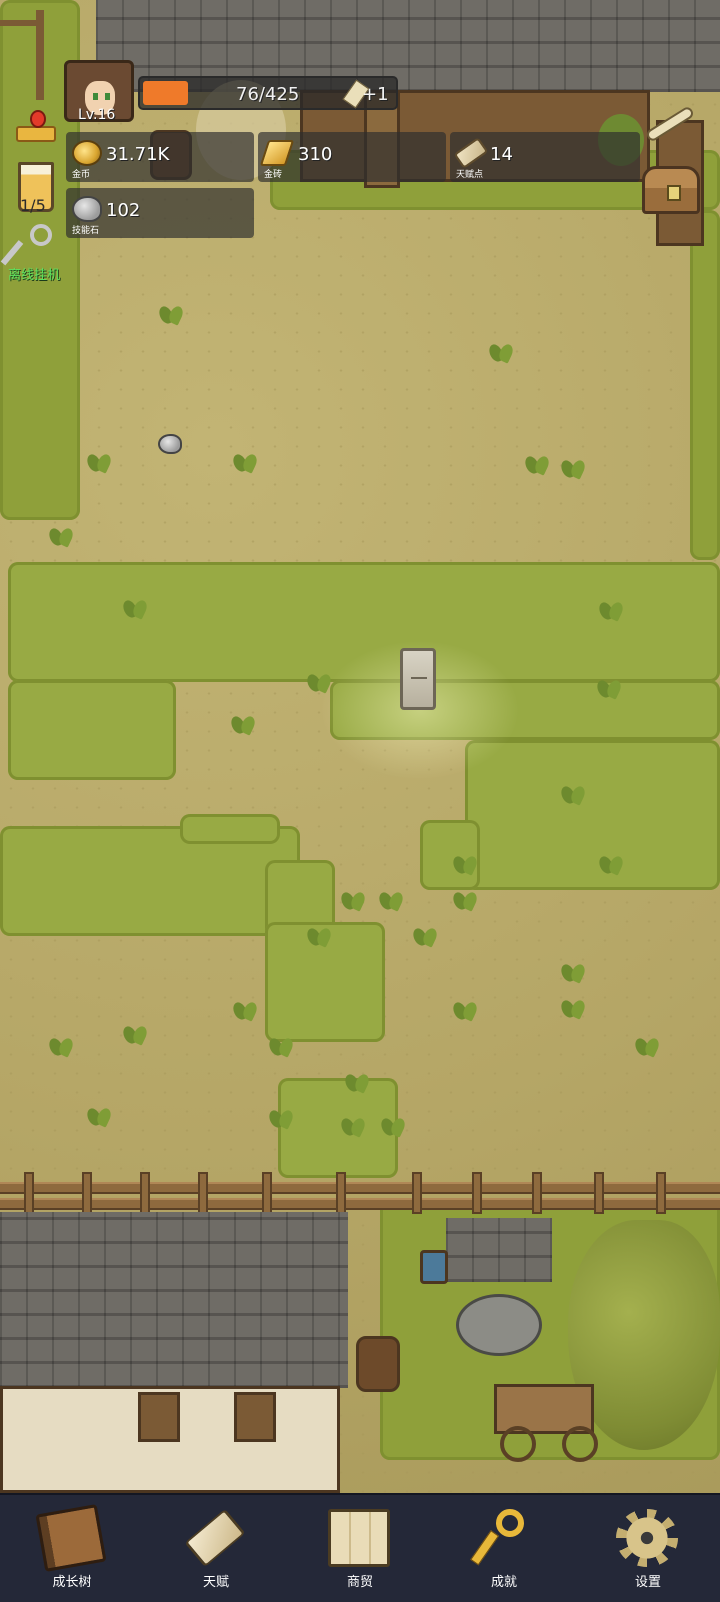 This screenshot has width=720, height=1602. I want to click on scroll-icon, so click(215, 1538).